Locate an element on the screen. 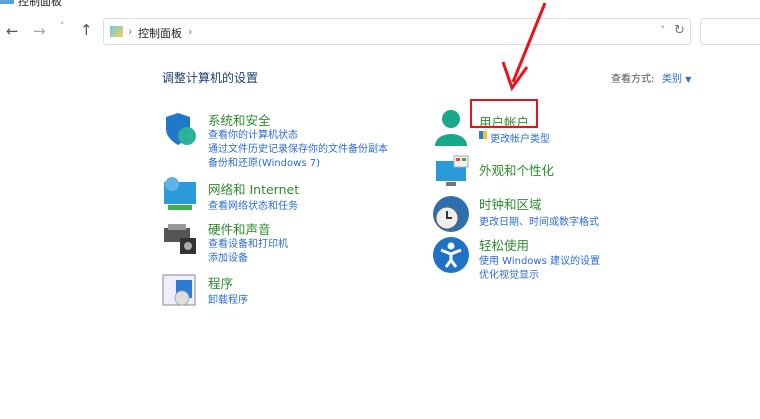 This screenshot has width=760, height=419. category-appearance: 外观和个性化 is located at coordinates (516, 169).